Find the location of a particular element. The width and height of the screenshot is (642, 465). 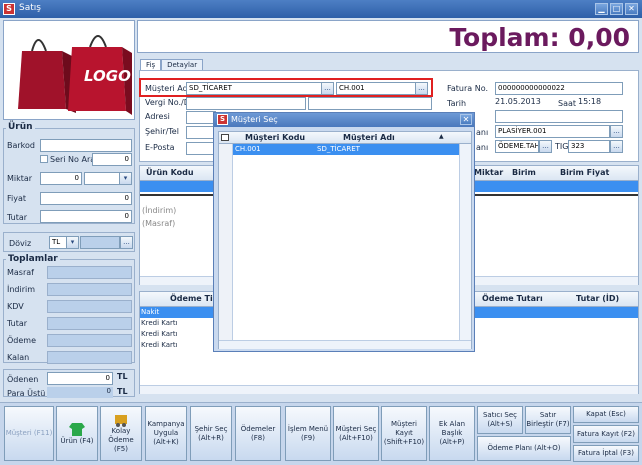

customer-register-button: Müşteri Kayıt (Shift+F10) is located at coordinates (404, 433).